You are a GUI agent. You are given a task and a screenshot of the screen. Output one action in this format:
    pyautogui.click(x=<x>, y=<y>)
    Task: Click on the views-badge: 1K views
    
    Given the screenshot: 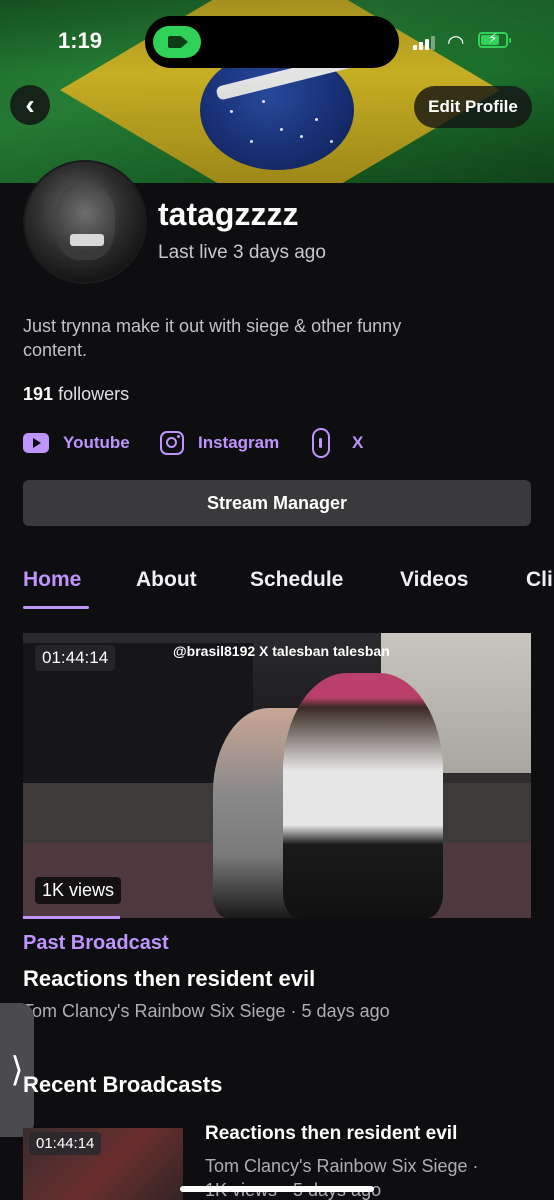 What is the action you would take?
    pyautogui.click(x=78, y=890)
    